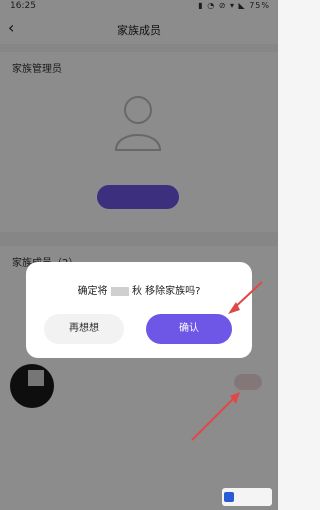 This screenshot has height=510, width=320. I want to click on watermark, so click(247, 497).